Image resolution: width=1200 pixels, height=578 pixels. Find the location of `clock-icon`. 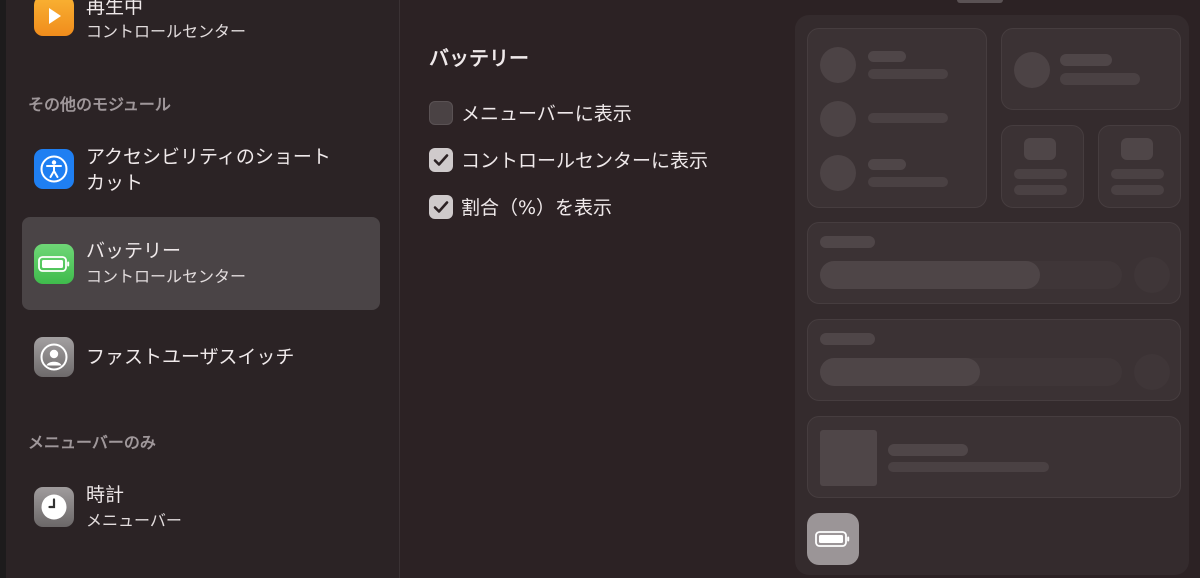

clock-icon is located at coordinates (54, 507).